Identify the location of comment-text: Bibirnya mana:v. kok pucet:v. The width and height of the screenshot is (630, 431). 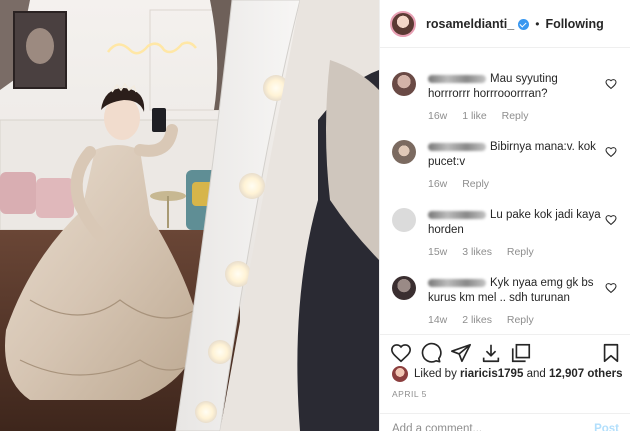
(512, 154).